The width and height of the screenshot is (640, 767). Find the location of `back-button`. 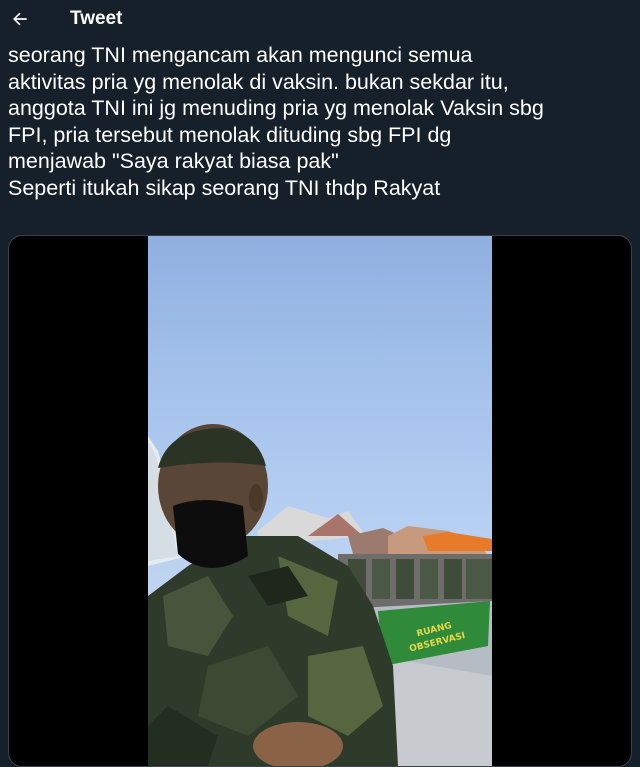

back-button is located at coordinates (20, 19).